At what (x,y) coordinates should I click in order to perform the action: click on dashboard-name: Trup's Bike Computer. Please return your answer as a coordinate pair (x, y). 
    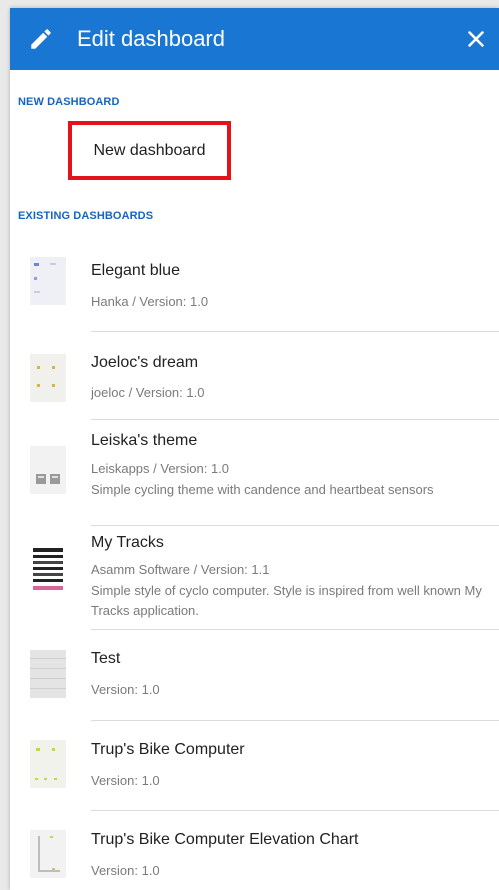
    Looking at the image, I should click on (168, 749).